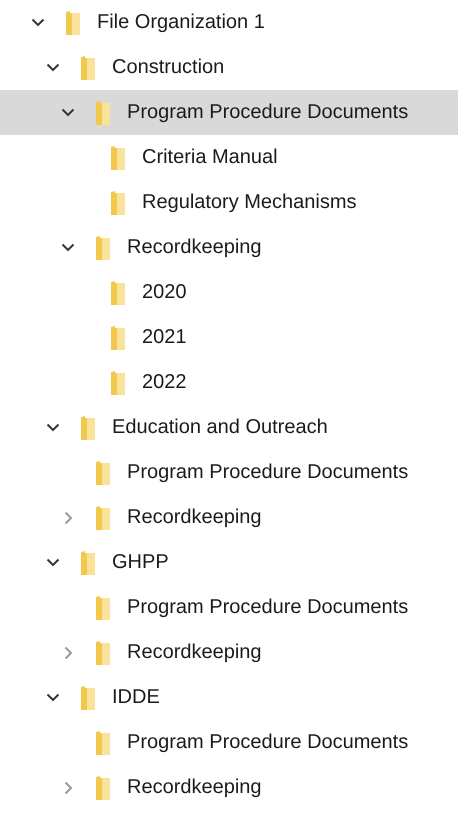 Image resolution: width=458 pixels, height=814 pixels. Describe the element at coordinates (249, 202) in the screenshot. I see `folder-name: Regulatory Mechanisms` at that location.